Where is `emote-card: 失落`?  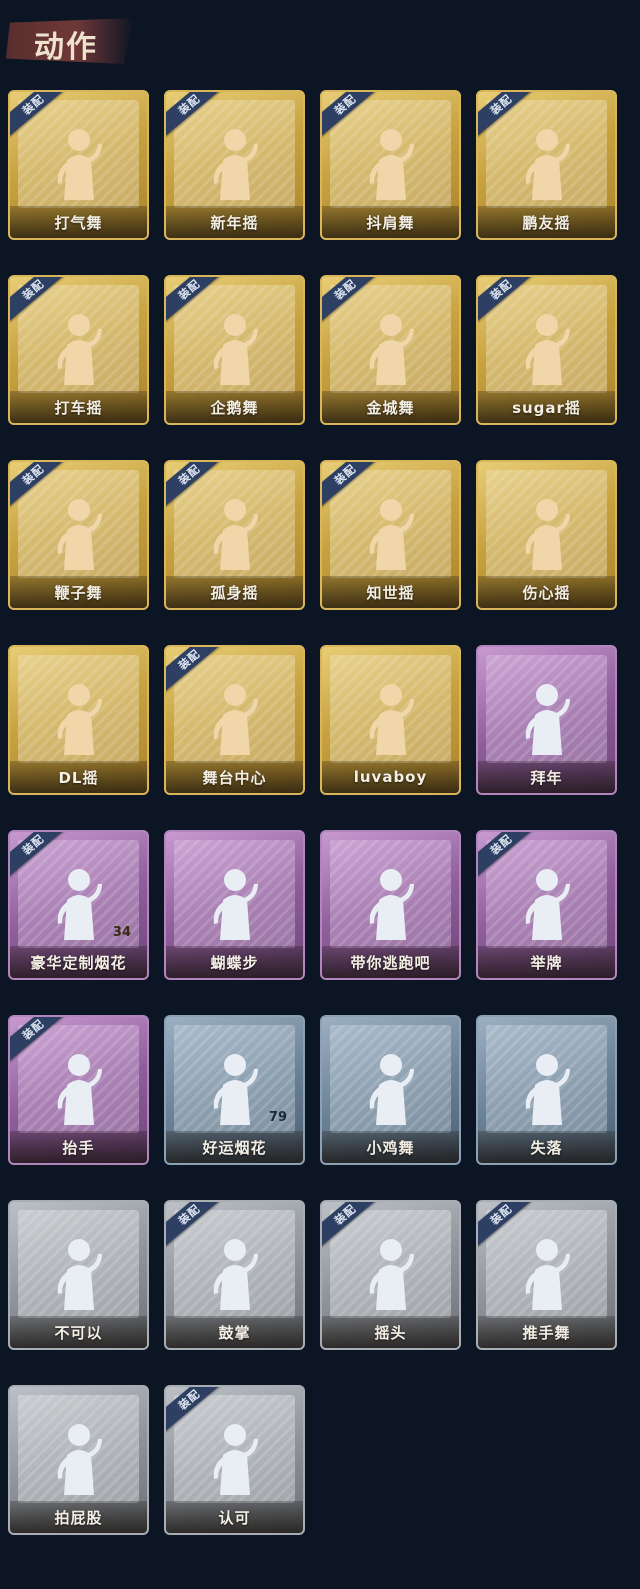
emote-card: 失落 is located at coordinates (546, 1090).